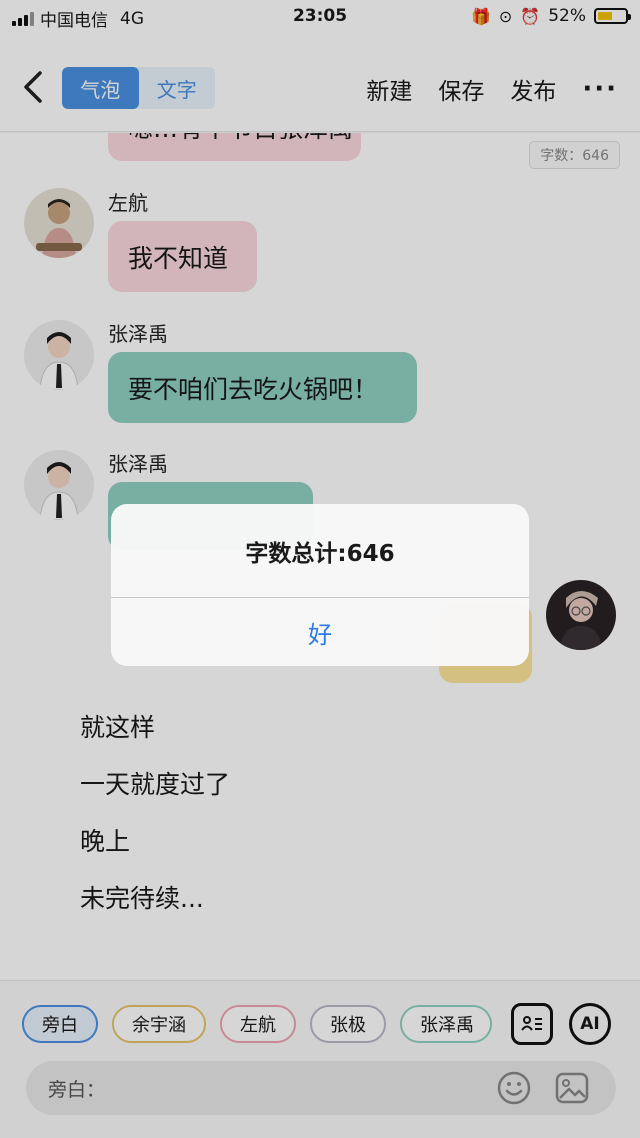 The width and height of the screenshot is (640, 1138). Describe the element at coordinates (320, 553) in the screenshot. I see `dialog-message: 字数总计:646` at that location.